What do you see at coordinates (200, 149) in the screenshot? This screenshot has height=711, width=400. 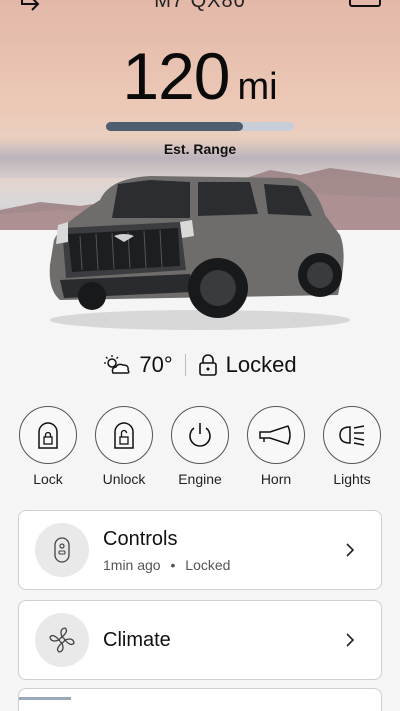 I see `range-label: Est. Range` at bounding box center [200, 149].